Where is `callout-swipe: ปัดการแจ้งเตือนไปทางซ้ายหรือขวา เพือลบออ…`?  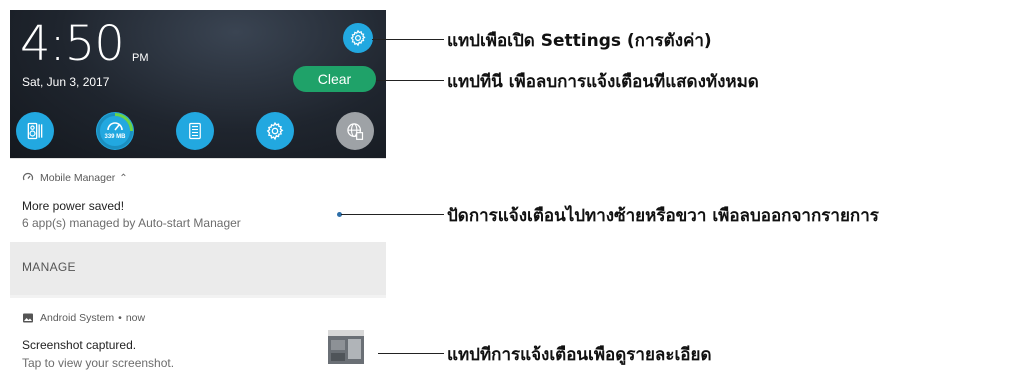 callout-swipe: ปัดการแจ้งเตือนไปทางซ้ายหรือขวา เพือลบออ… is located at coordinates (663, 216).